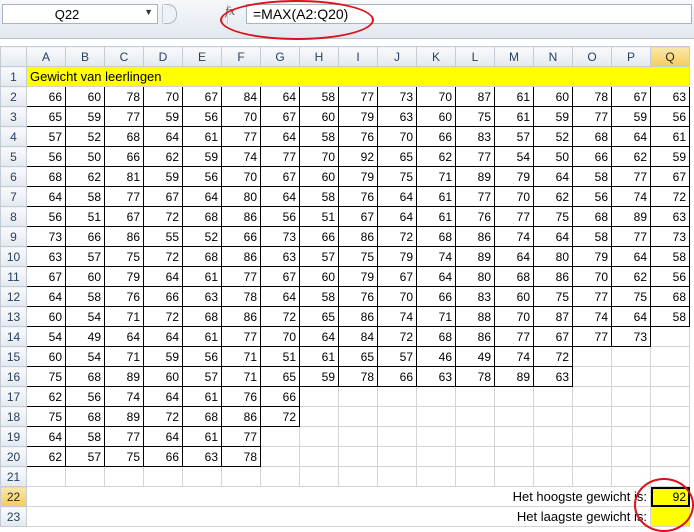 The image size is (694, 532). Describe the element at coordinates (397, 236) in the screenshot. I see `cell-j9: 72` at that location.